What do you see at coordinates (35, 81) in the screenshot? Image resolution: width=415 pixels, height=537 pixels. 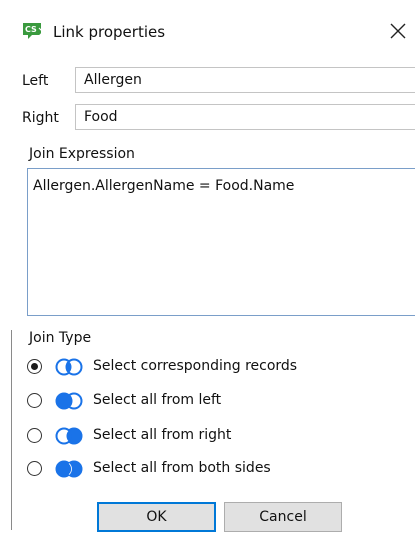 I see `left-label: Left` at bounding box center [35, 81].